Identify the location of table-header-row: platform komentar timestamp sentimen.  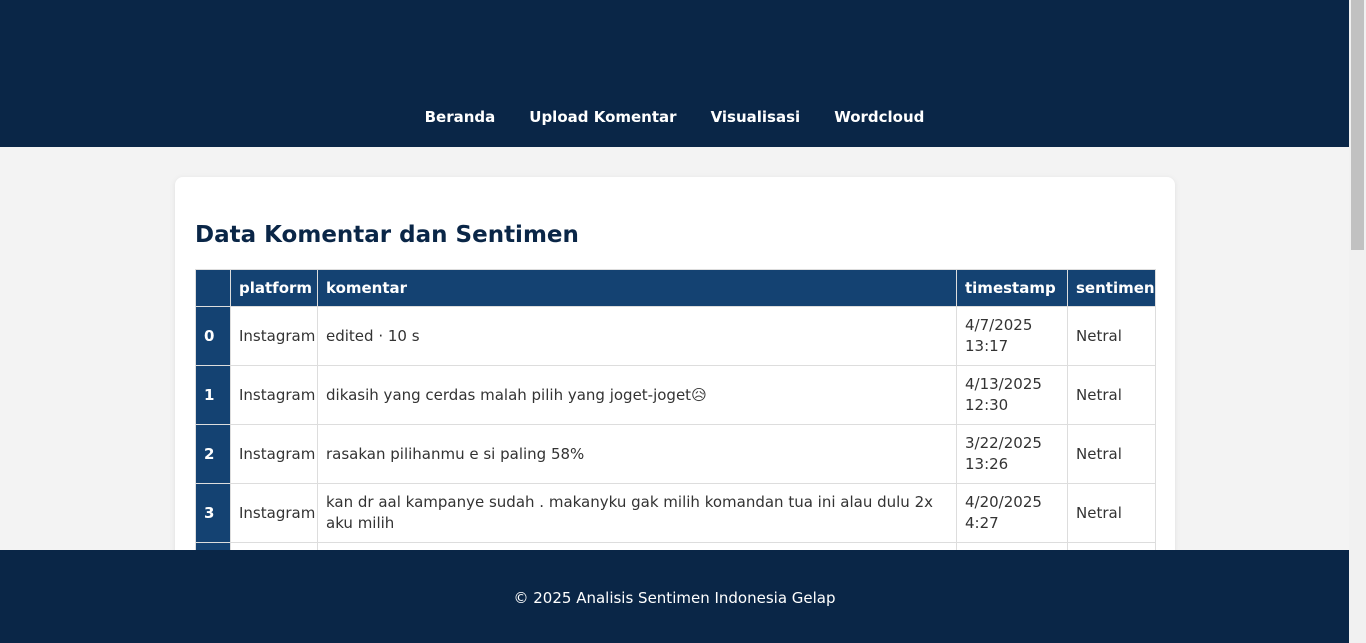
(675, 288).